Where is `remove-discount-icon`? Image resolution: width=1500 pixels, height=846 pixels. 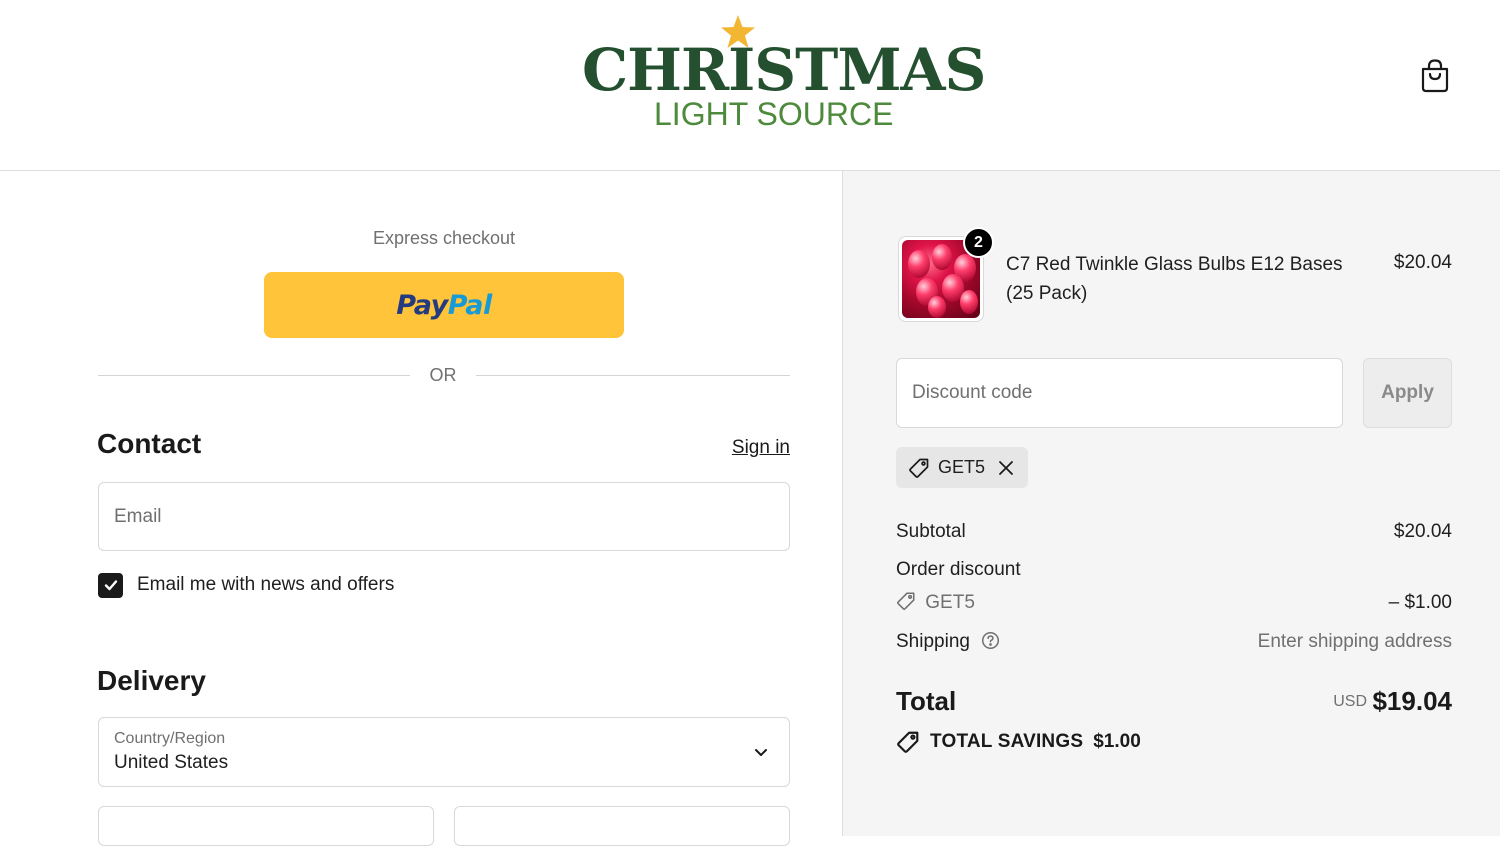 remove-discount-icon is located at coordinates (1006, 468).